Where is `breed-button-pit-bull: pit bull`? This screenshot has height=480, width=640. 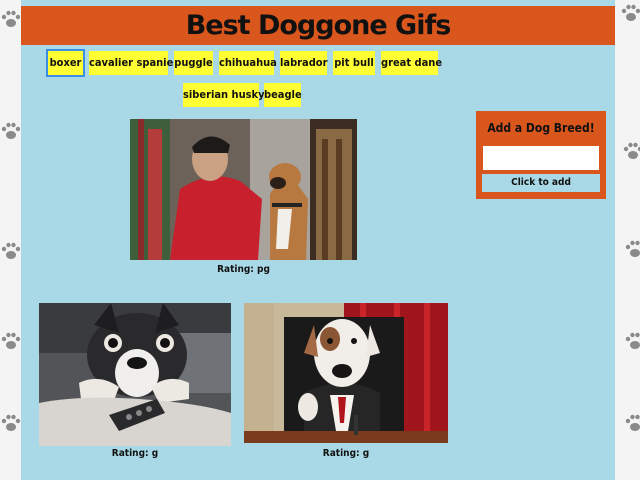
breed-button-pit-bull: pit bull is located at coordinates (354, 63).